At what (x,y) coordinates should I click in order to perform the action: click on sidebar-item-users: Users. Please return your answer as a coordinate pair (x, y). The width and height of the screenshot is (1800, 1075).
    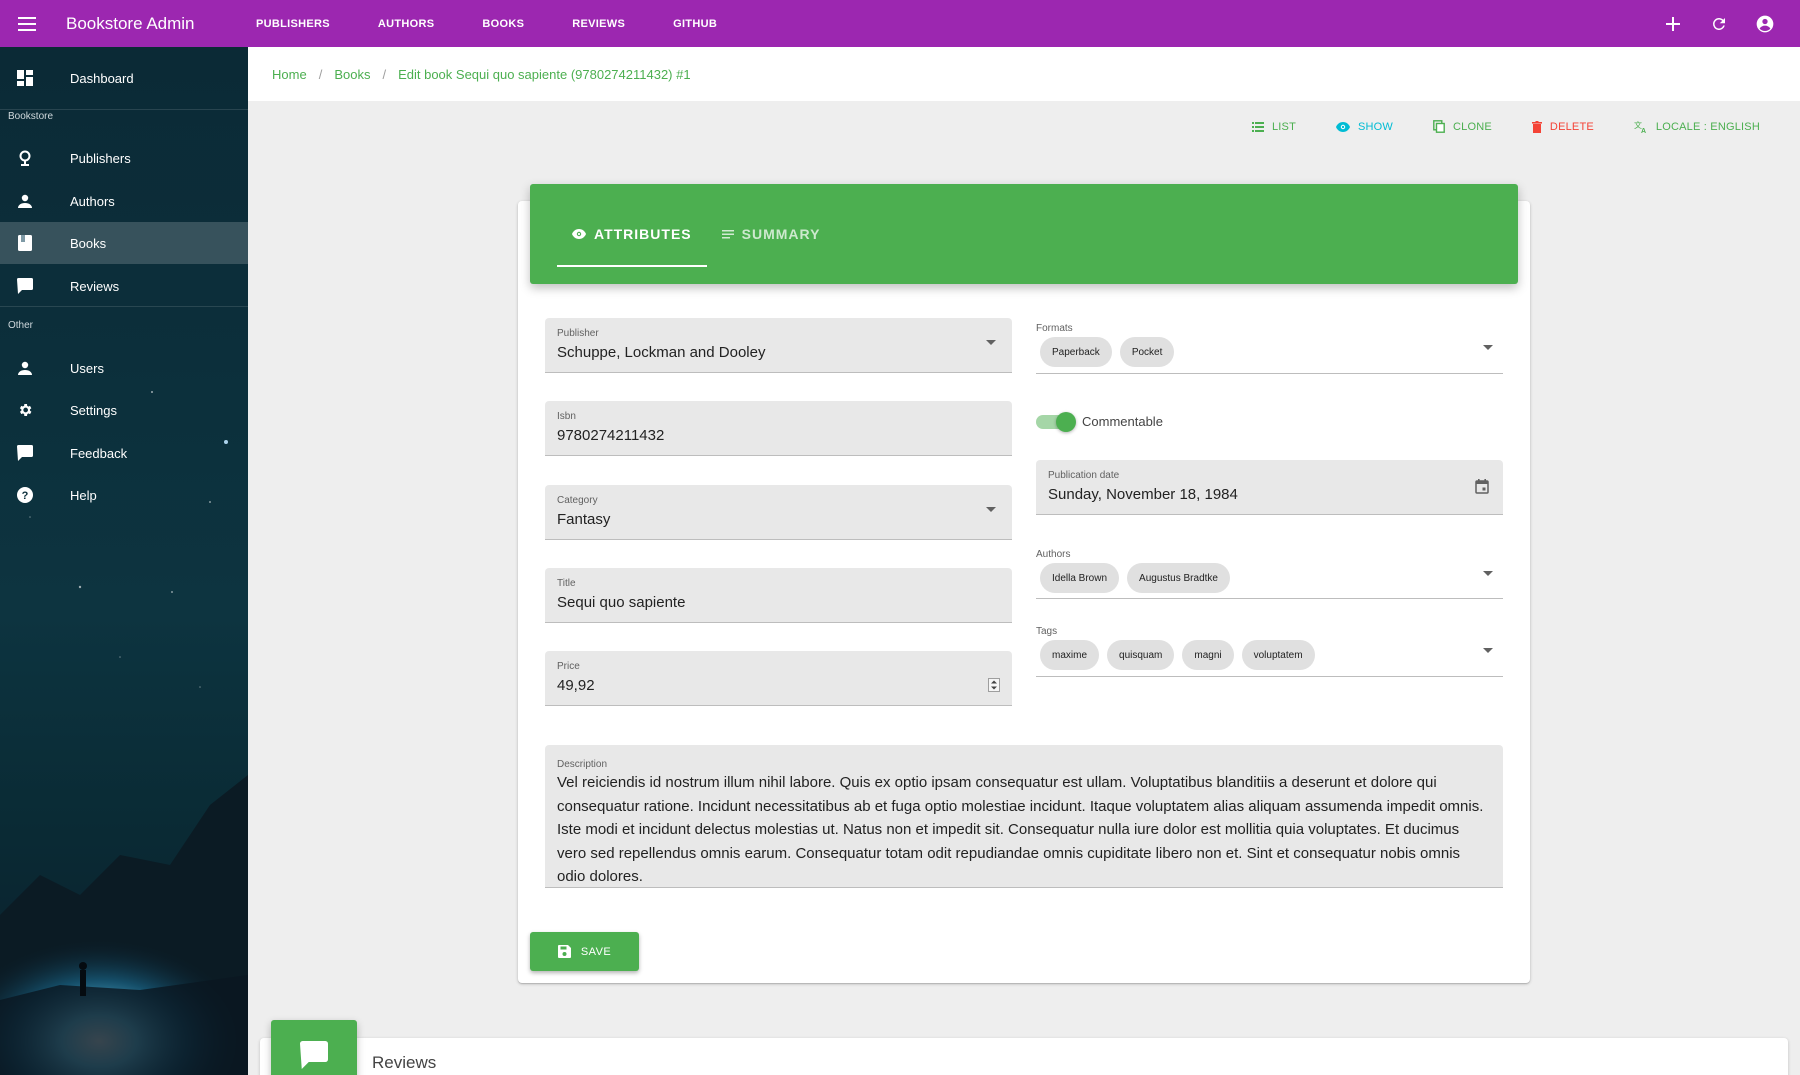
    Looking at the image, I should click on (124, 368).